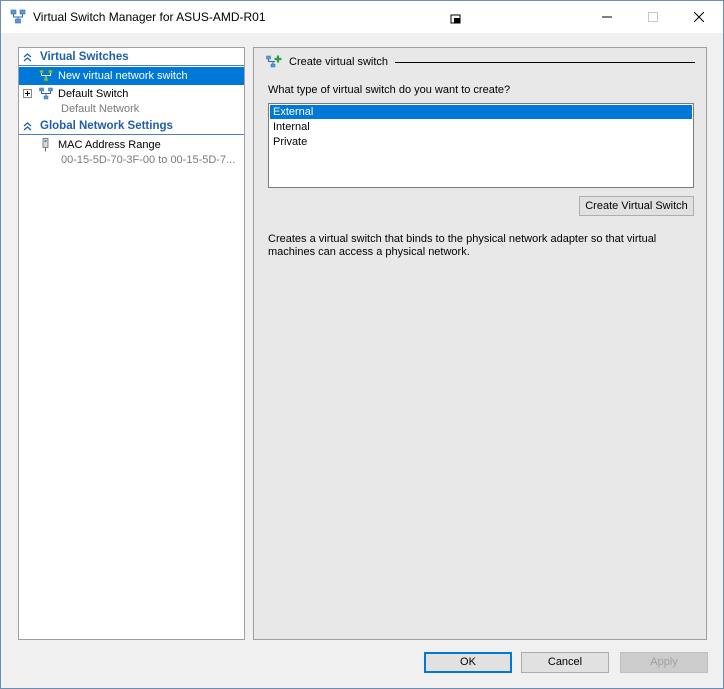  I want to click on switch-type-option-private: Private, so click(481, 142).